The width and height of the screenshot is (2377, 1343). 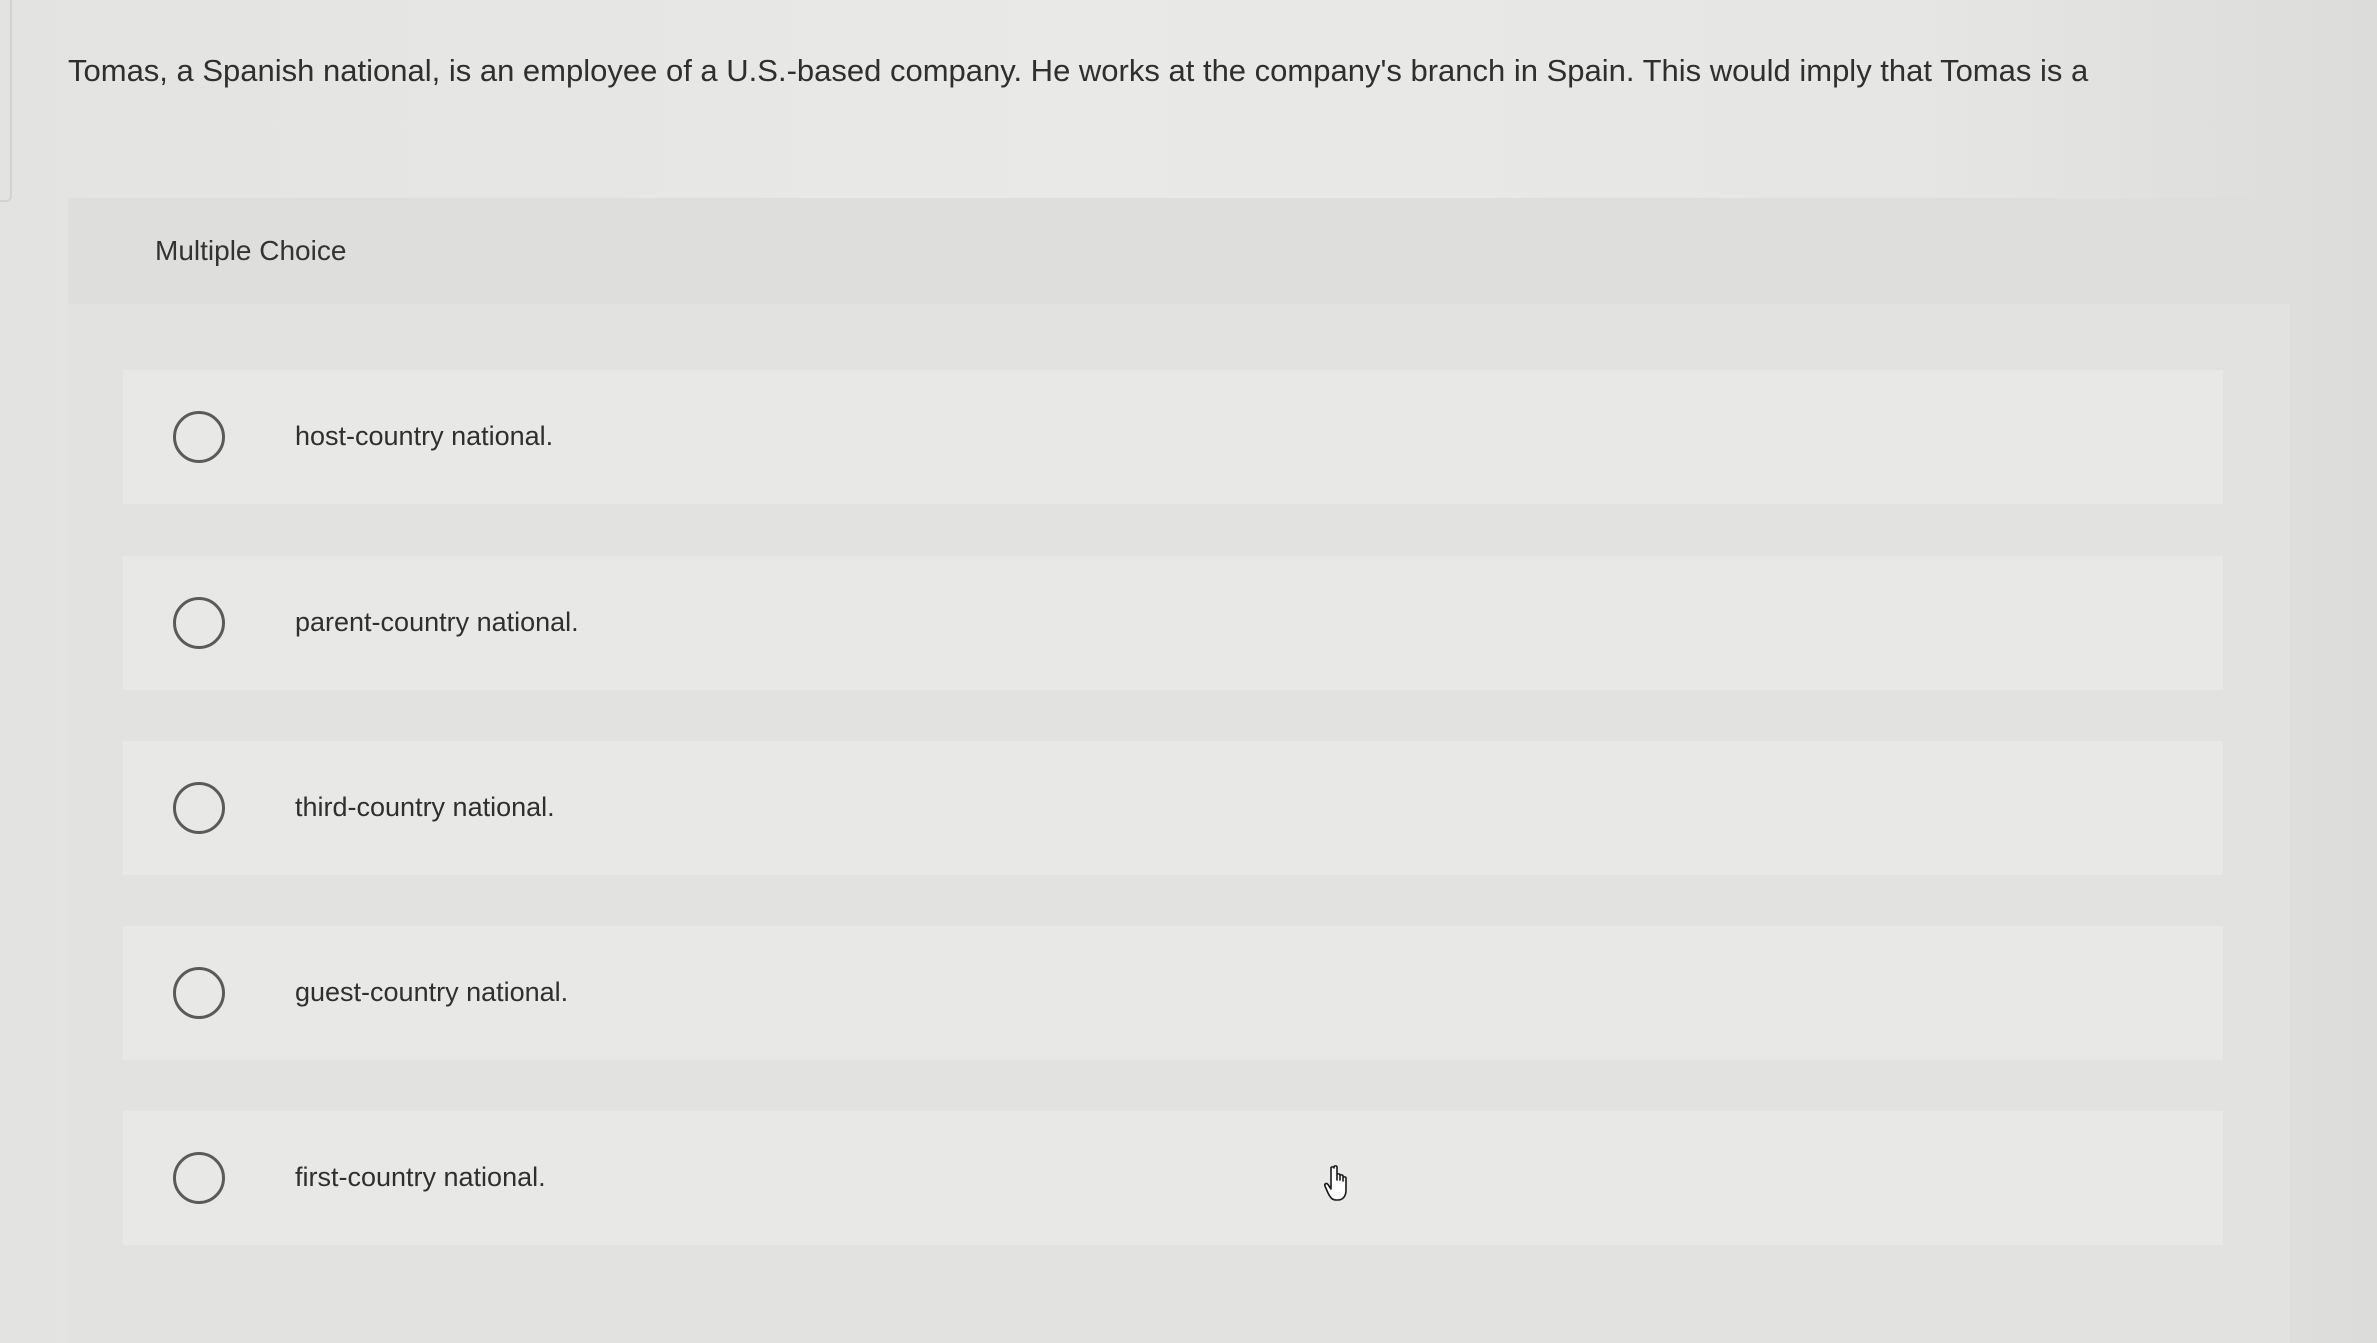 What do you see at coordinates (424, 436) in the screenshot?
I see `choice-label: host-country national.` at bounding box center [424, 436].